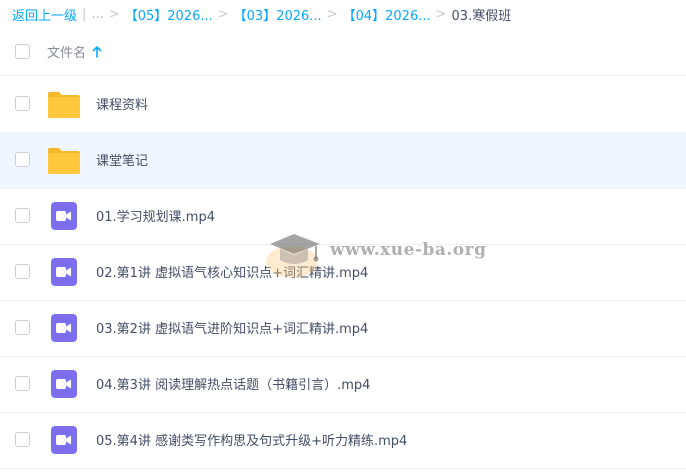  Describe the element at coordinates (343, 104) in the screenshot. I see `file-row: 课程资料` at that location.